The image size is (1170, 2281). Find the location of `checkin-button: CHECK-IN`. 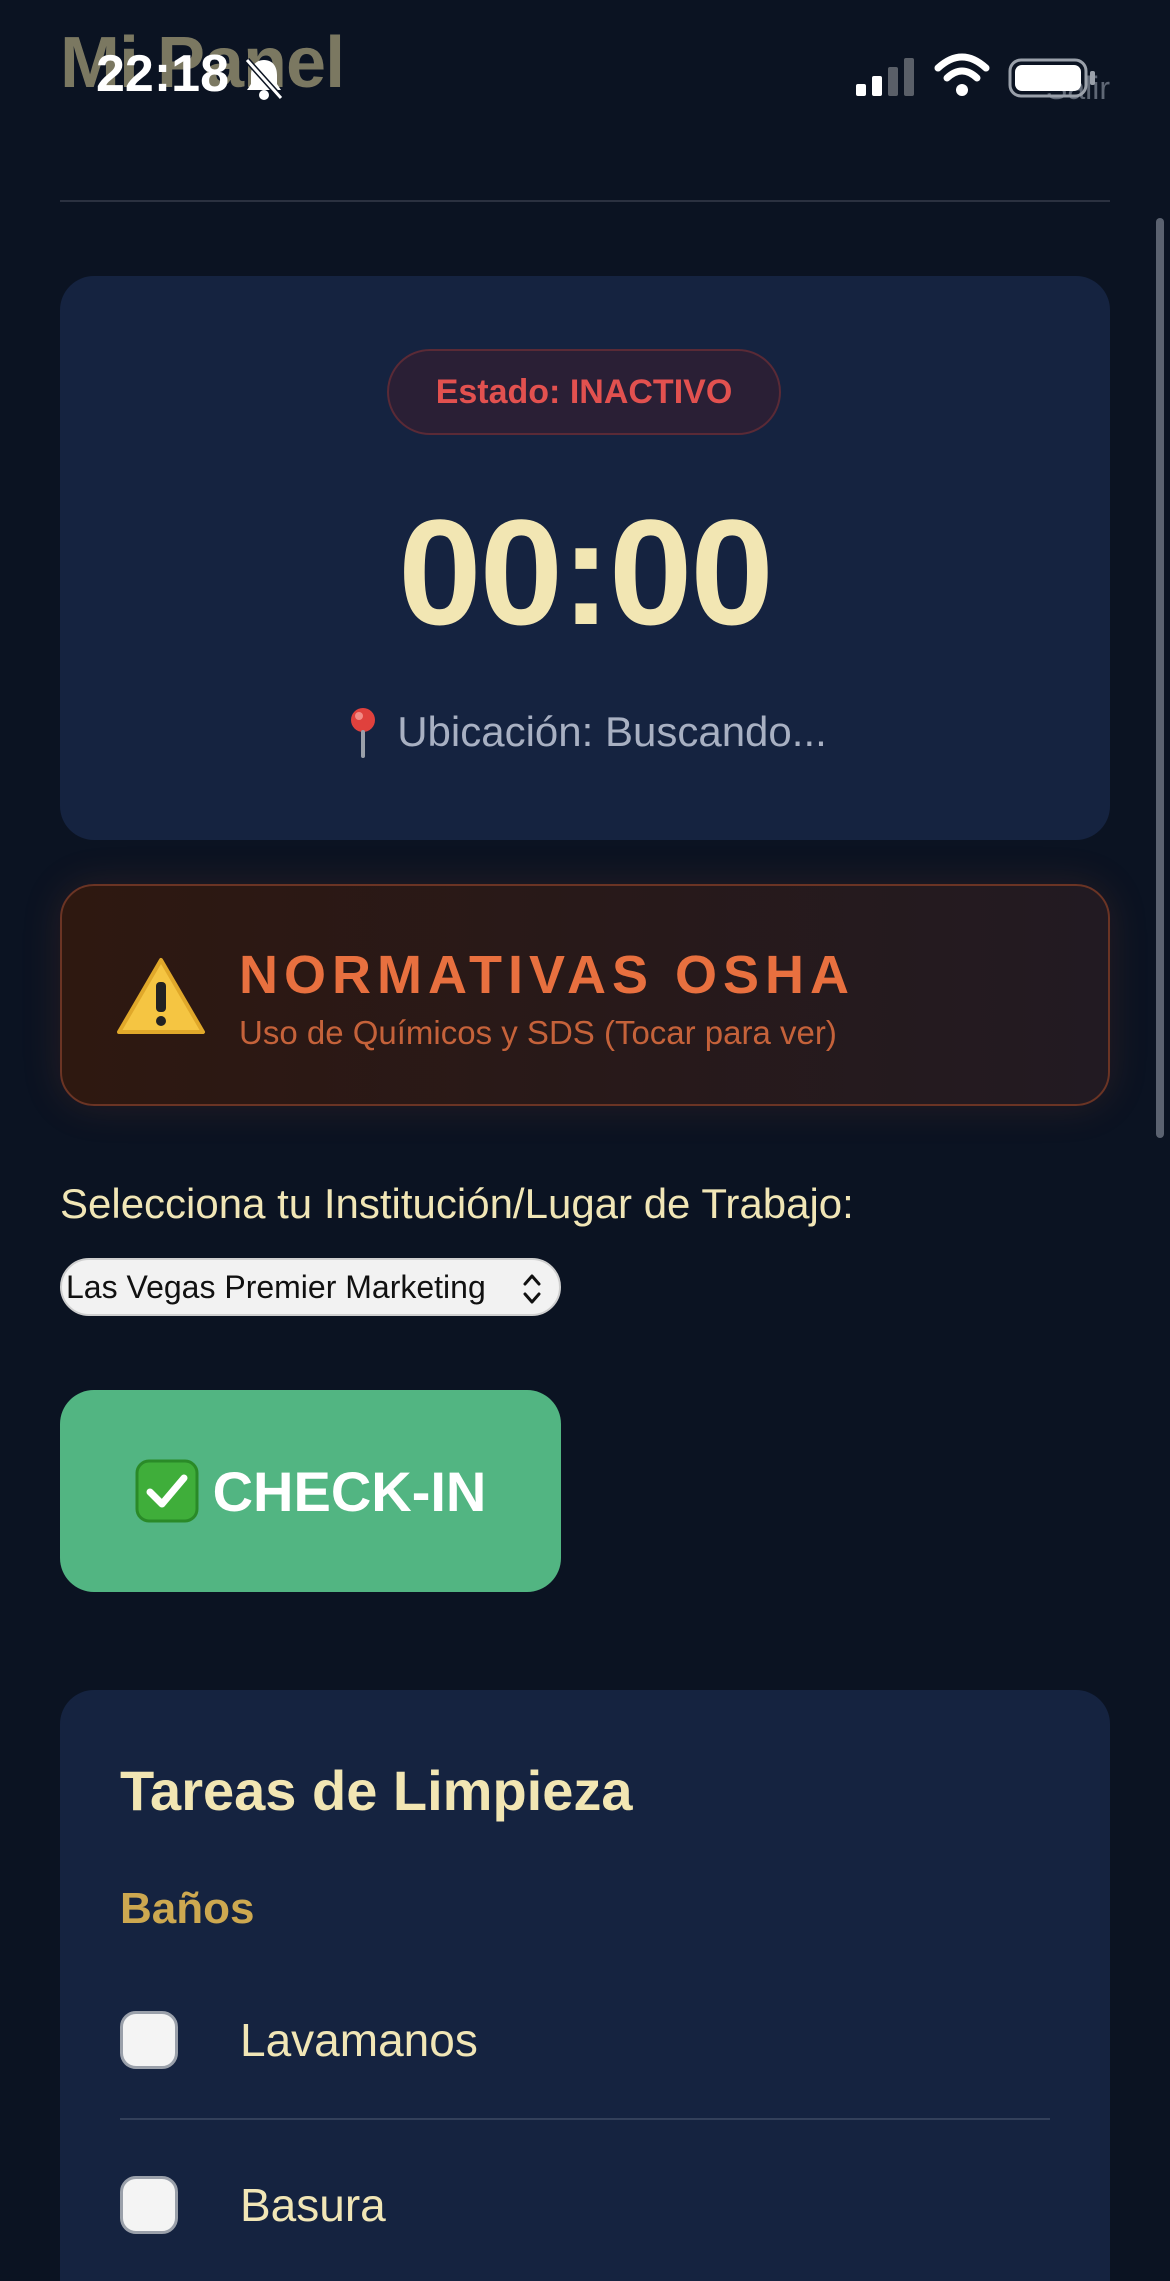

checkin-button: CHECK-IN is located at coordinates (310, 1491).